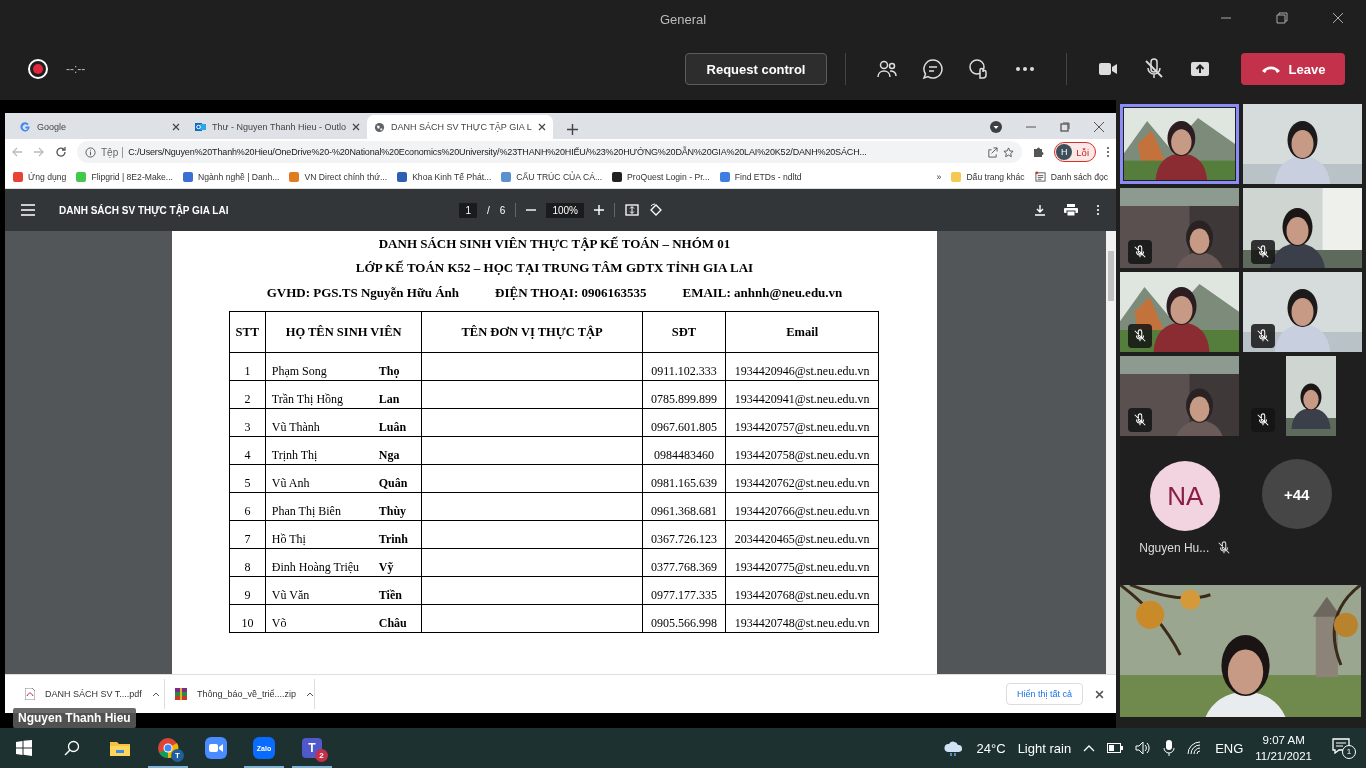 The image size is (1366, 768). What do you see at coordinates (1071, 210) in the screenshot?
I see `print-icon` at bounding box center [1071, 210].